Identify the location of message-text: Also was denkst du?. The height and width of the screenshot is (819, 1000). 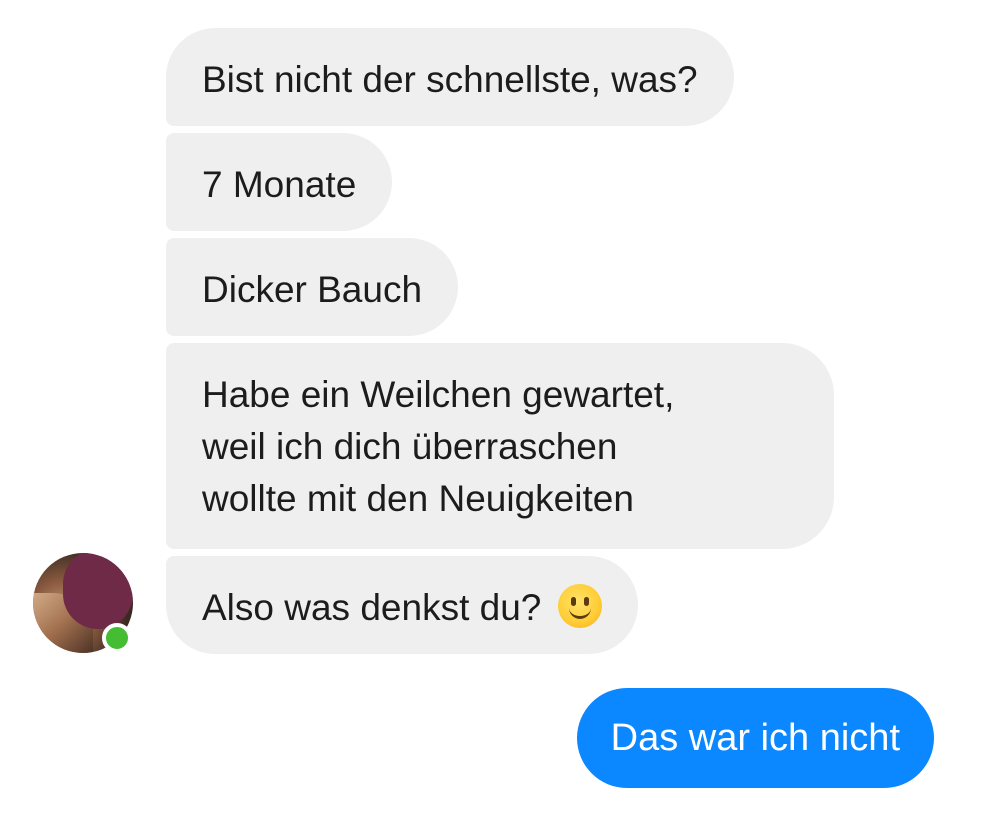
(372, 607).